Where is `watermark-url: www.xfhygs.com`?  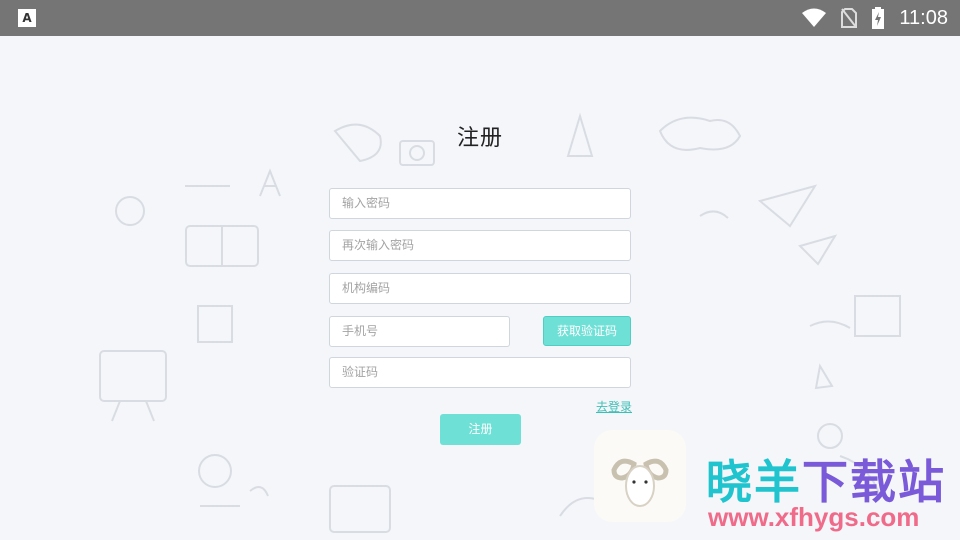 watermark-url: www.xfhygs.com is located at coordinates (814, 517).